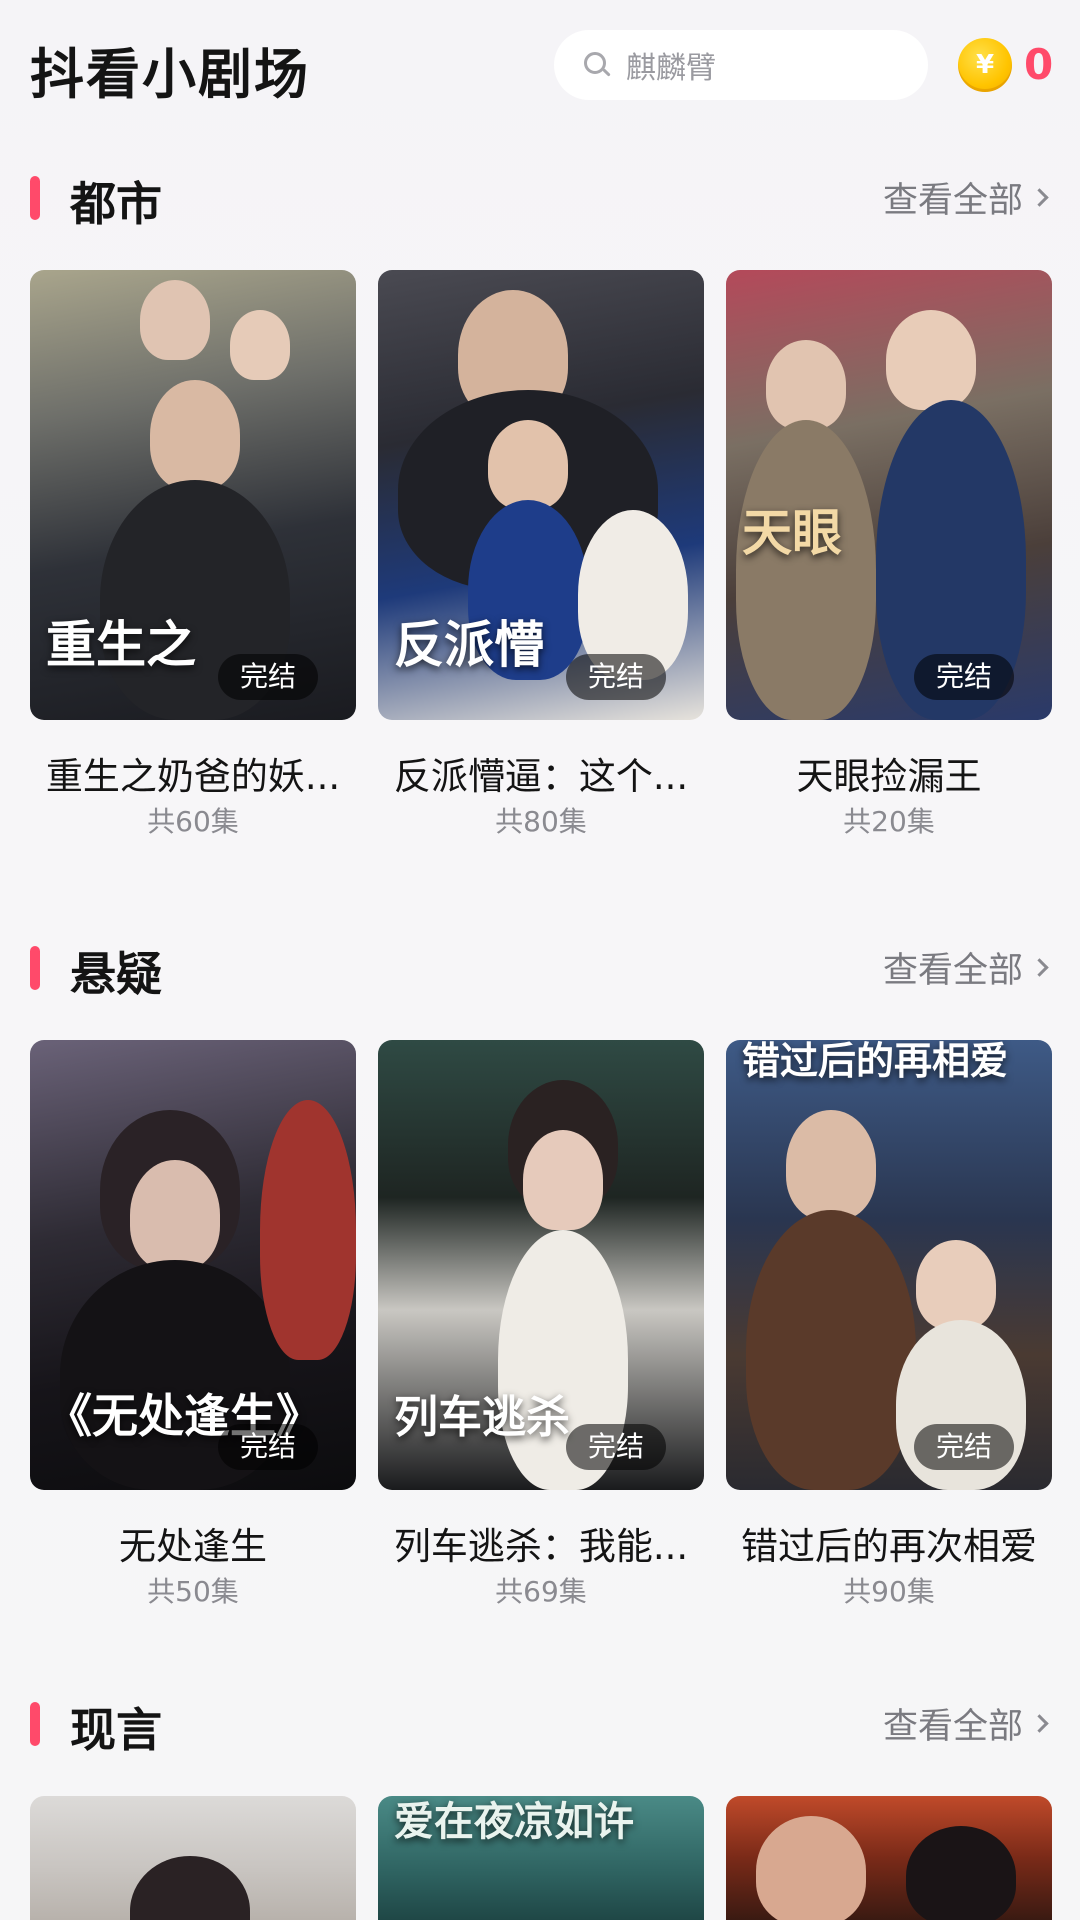 The width and height of the screenshot is (1080, 1920). Describe the element at coordinates (792, 532) in the screenshot. I see `poster-title: 天眼` at that location.